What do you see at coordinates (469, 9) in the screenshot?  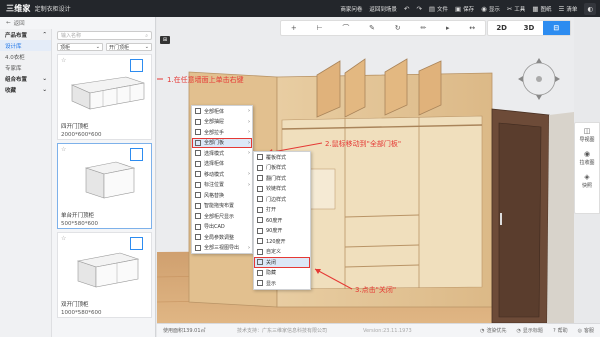 I see `menu-save-label: 保存` at bounding box center [469, 9].